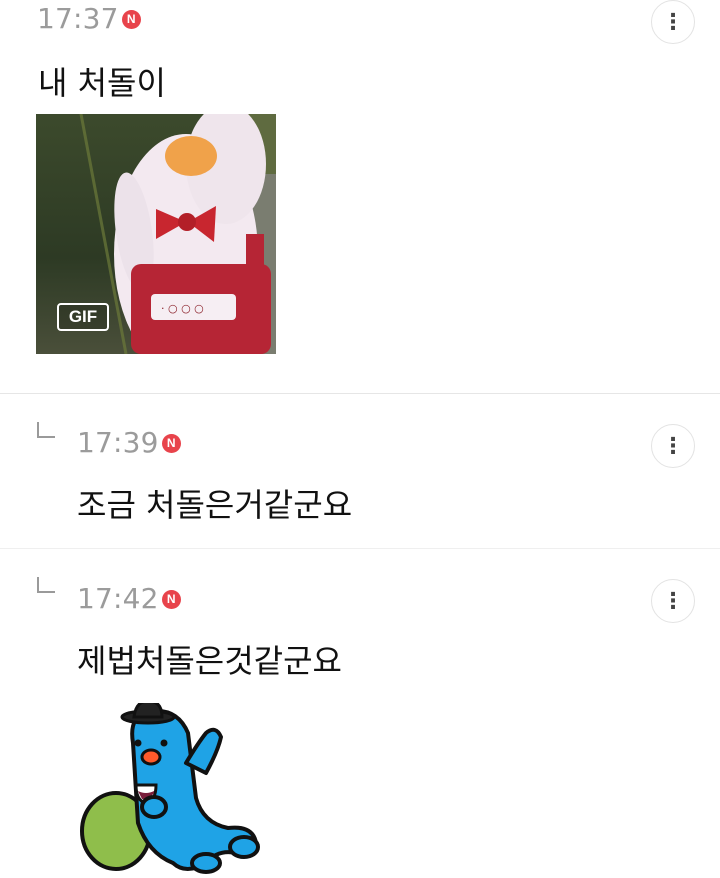  I want to click on blue-character-sticker, so click(170, 786).